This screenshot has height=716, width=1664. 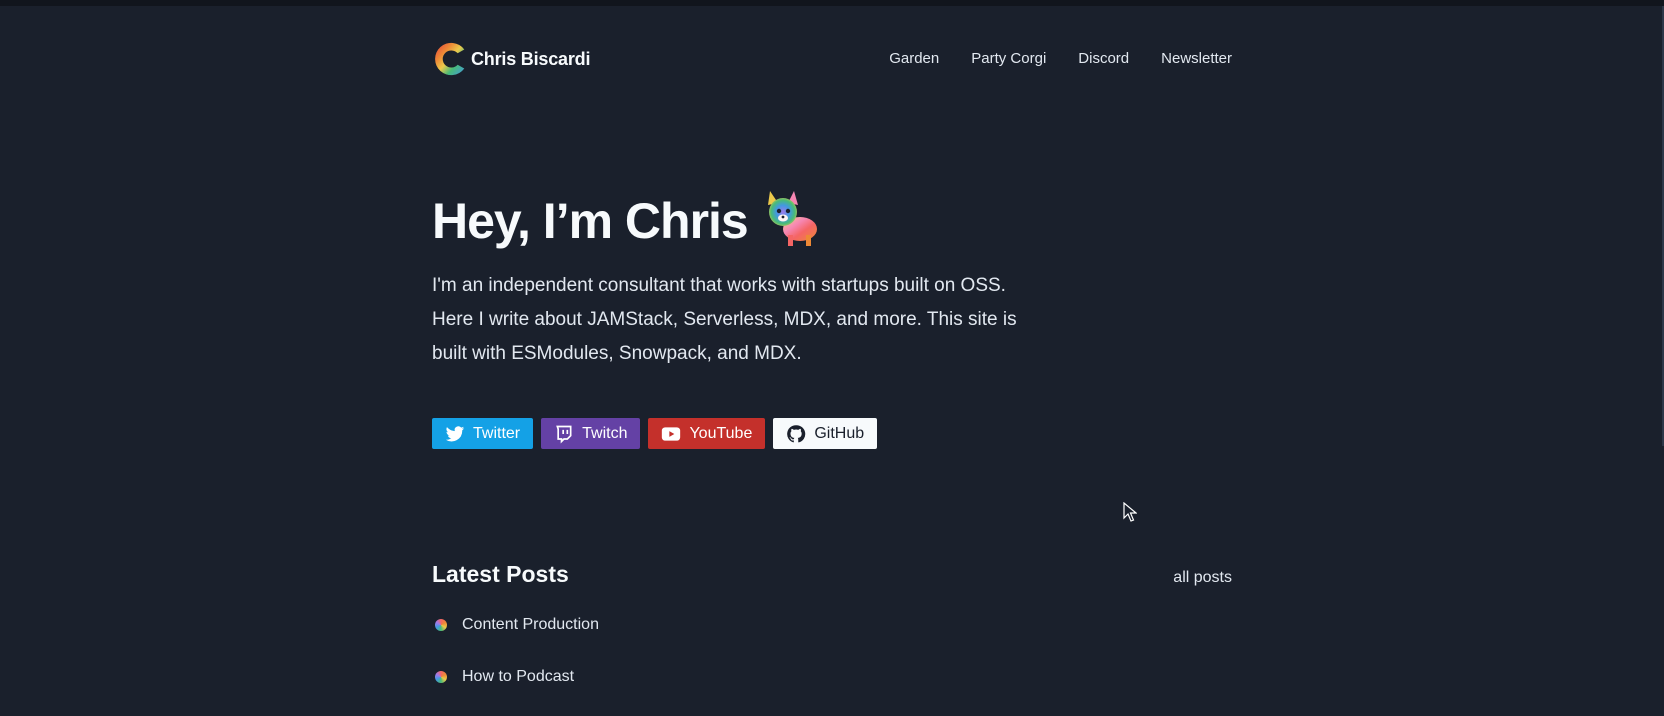 I want to click on twitter-icon, so click(x=455, y=433).